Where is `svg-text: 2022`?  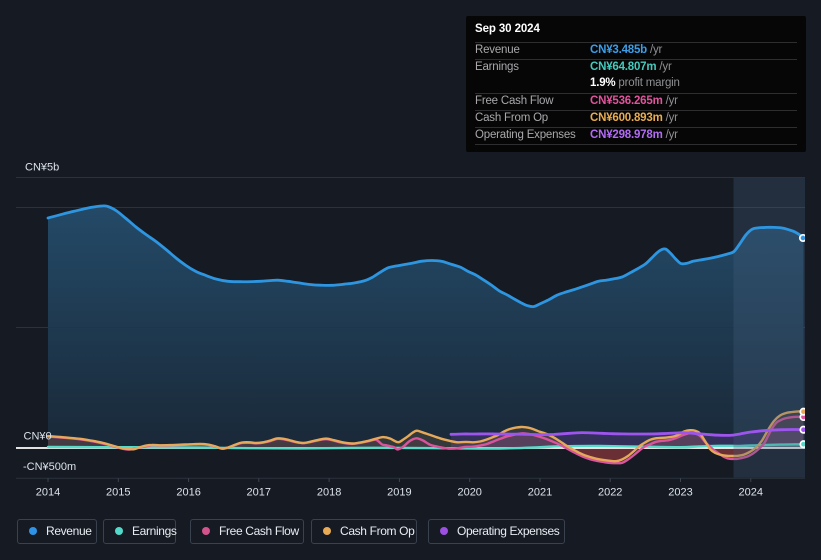 svg-text: 2022 is located at coordinates (610, 493).